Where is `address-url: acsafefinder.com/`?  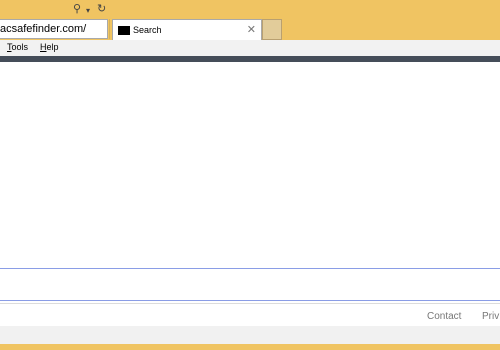
address-url: acsafefinder.com/ is located at coordinates (43, 29).